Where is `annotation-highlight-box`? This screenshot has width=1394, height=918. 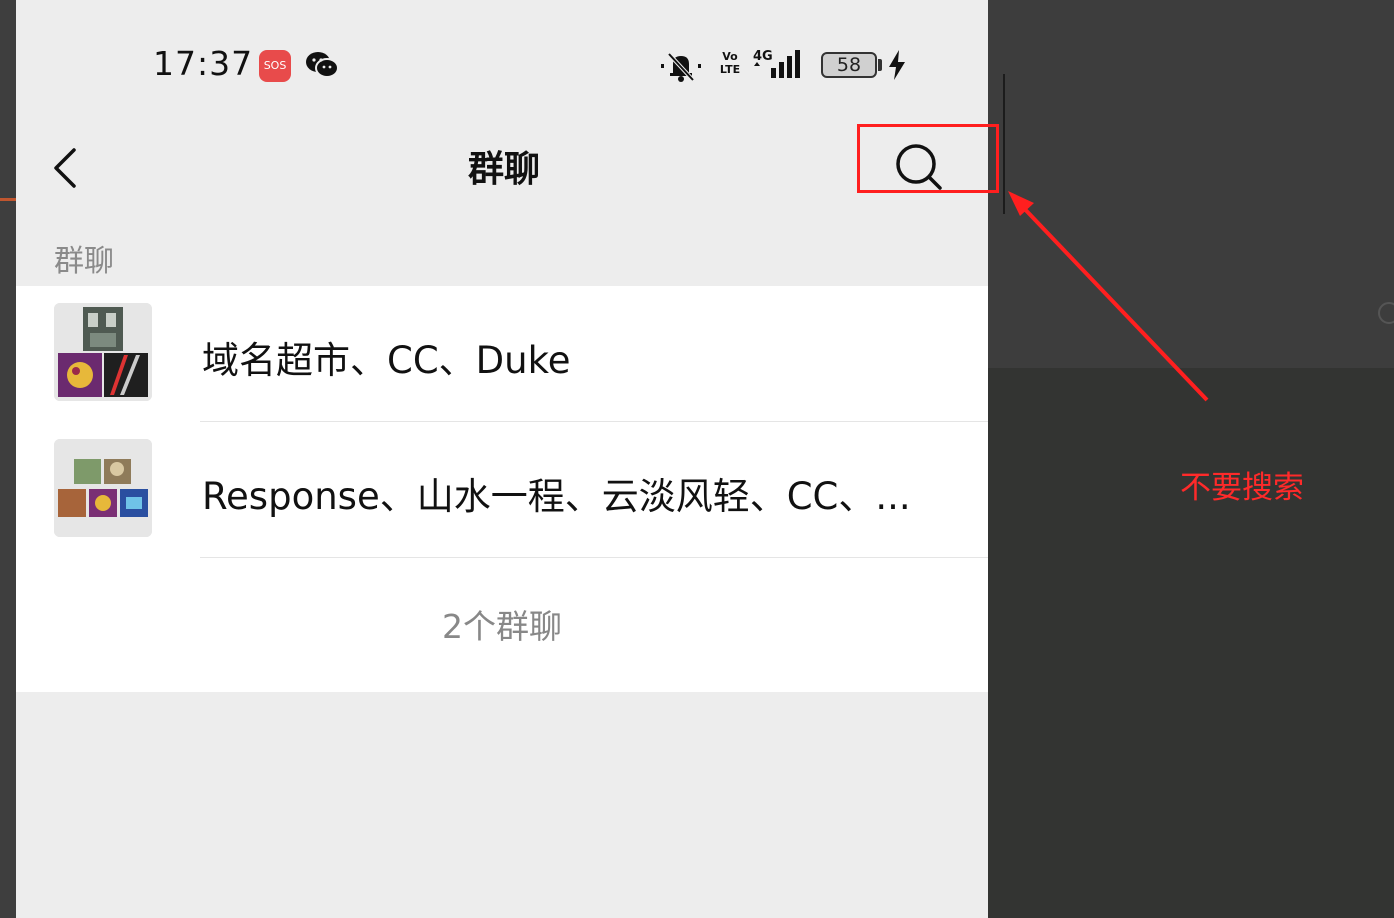
annotation-highlight-box is located at coordinates (928, 158).